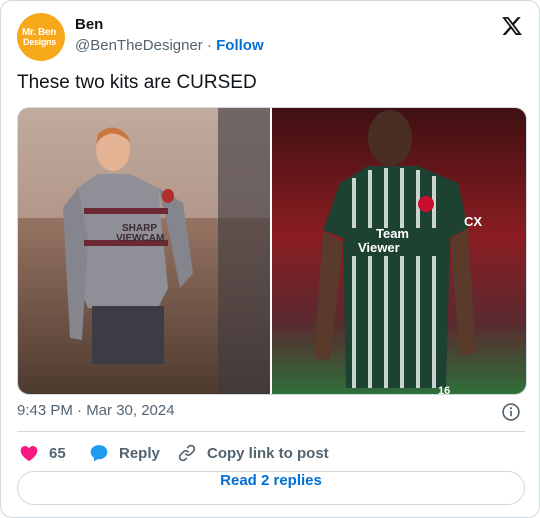 The image size is (540, 518). Describe the element at coordinates (473, 221) in the screenshot. I see `right-sleeve-text: CX` at that location.